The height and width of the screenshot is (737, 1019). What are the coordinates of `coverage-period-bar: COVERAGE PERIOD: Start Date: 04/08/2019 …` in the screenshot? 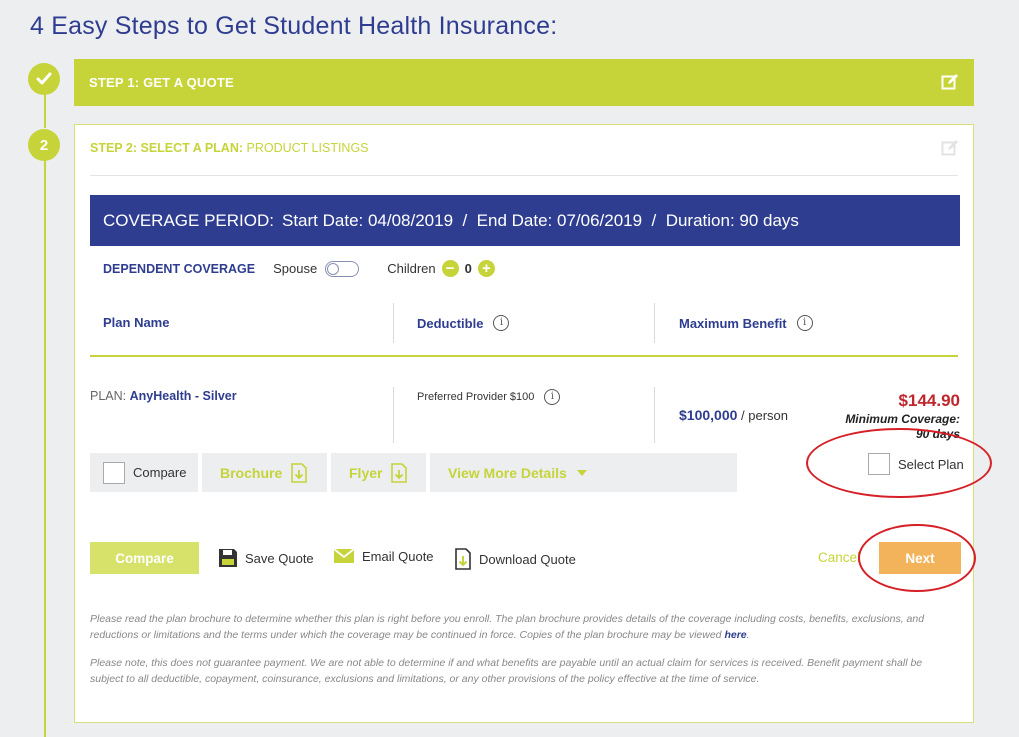 It's located at (525, 220).